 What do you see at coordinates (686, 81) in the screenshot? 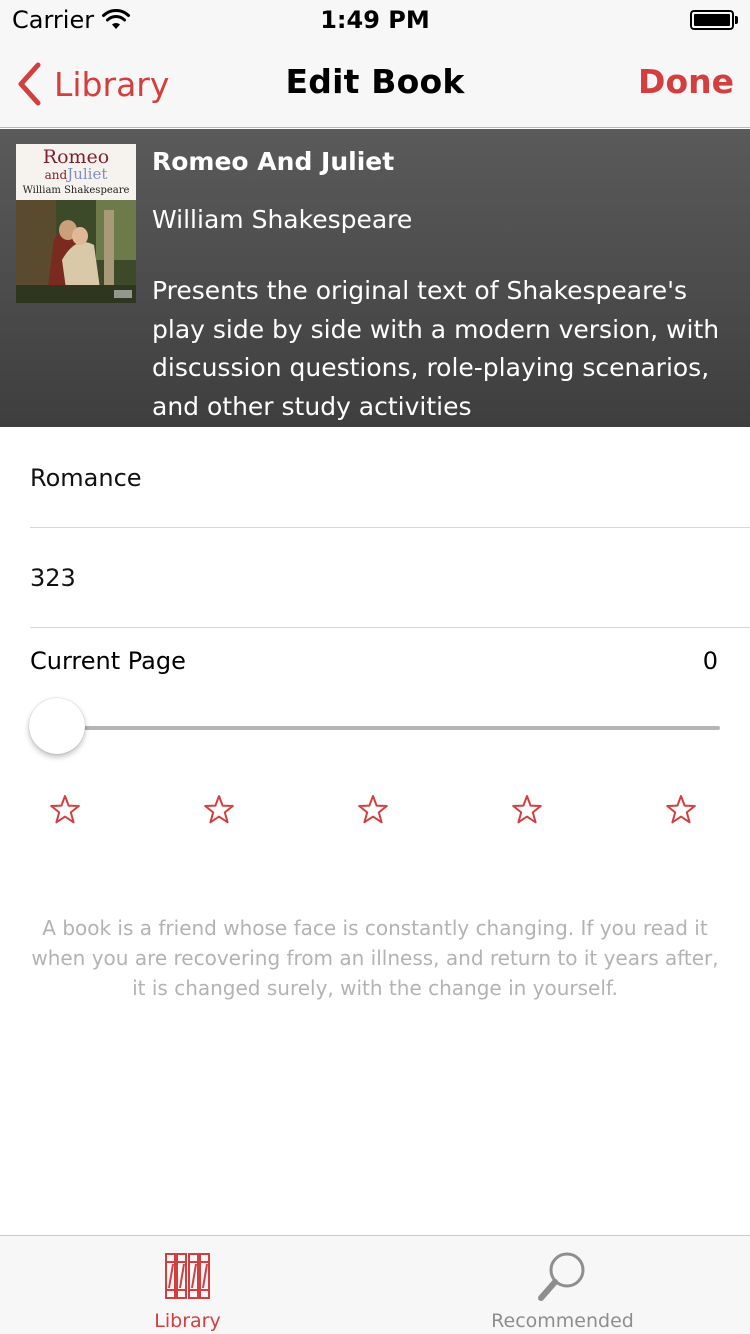
I see `done-button: Done` at bounding box center [686, 81].